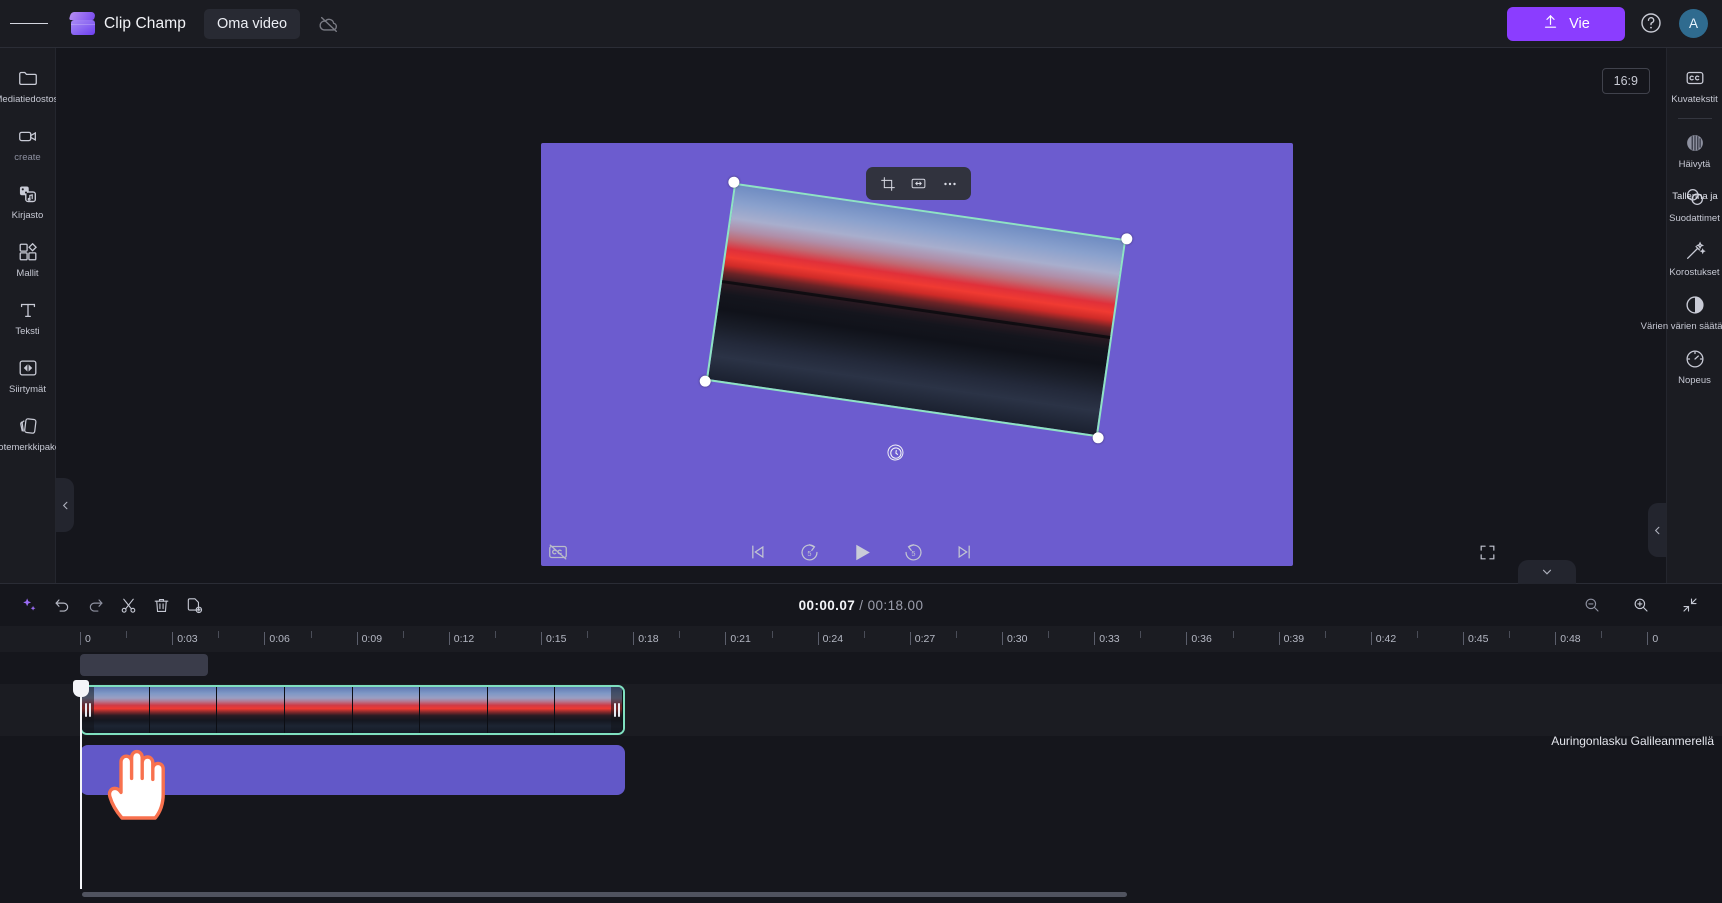 This screenshot has width=1722, height=903. I want to click on rewind-5s-icon: 5, so click(809, 552).